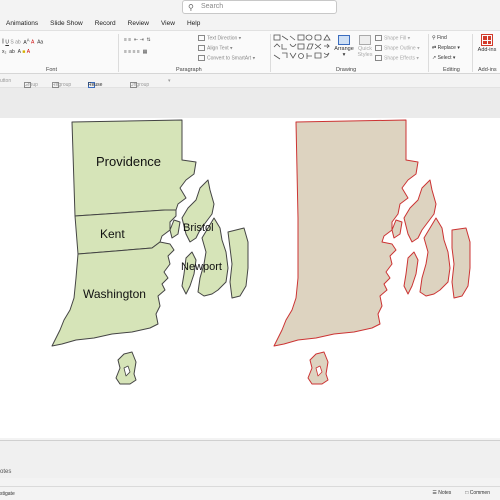 The width and height of the screenshot is (500, 500). I want to click on quick-styles-icon, so click(365, 40).